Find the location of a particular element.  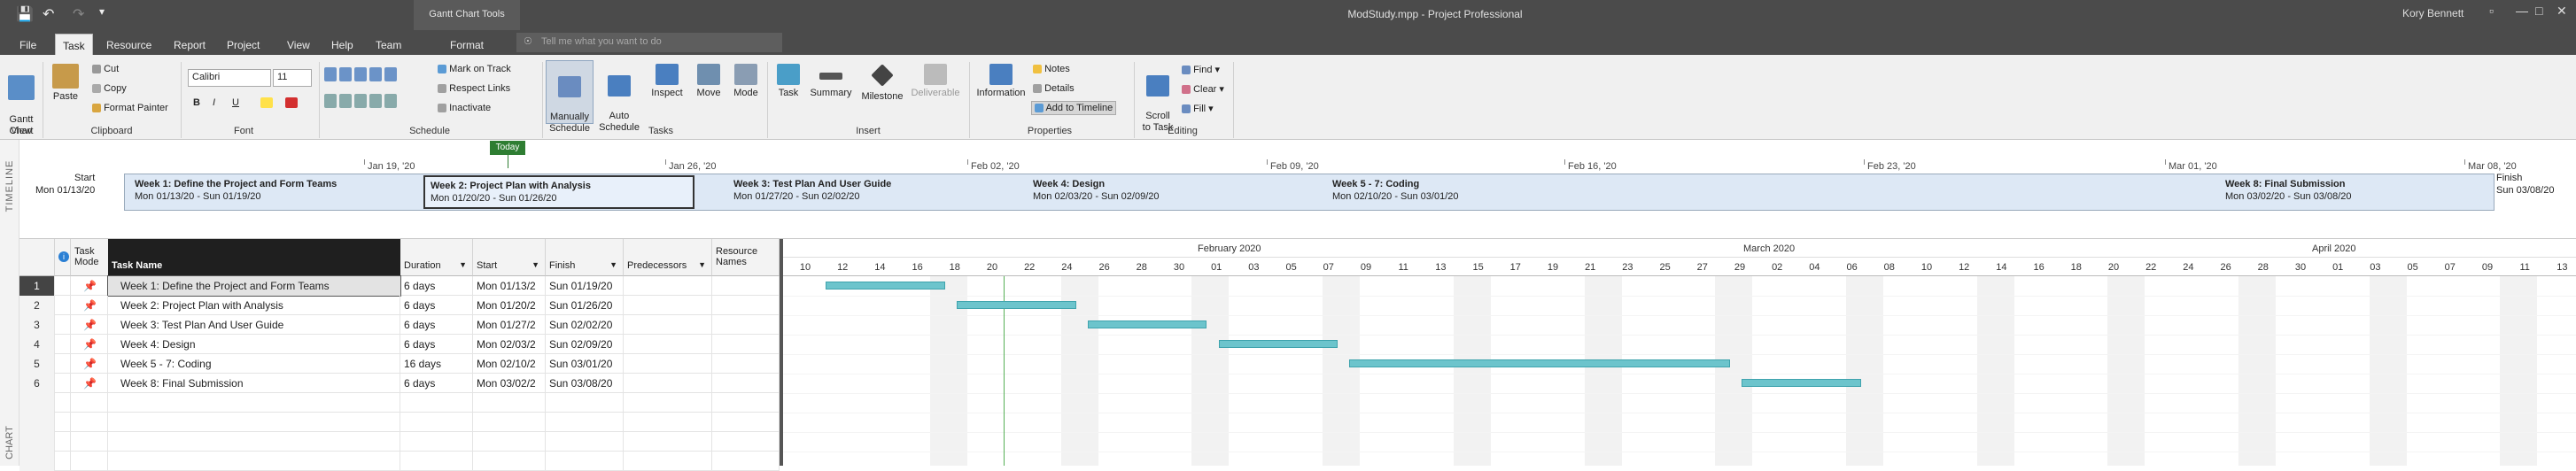

duration-cell: 16 days is located at coordinates (436, 364).